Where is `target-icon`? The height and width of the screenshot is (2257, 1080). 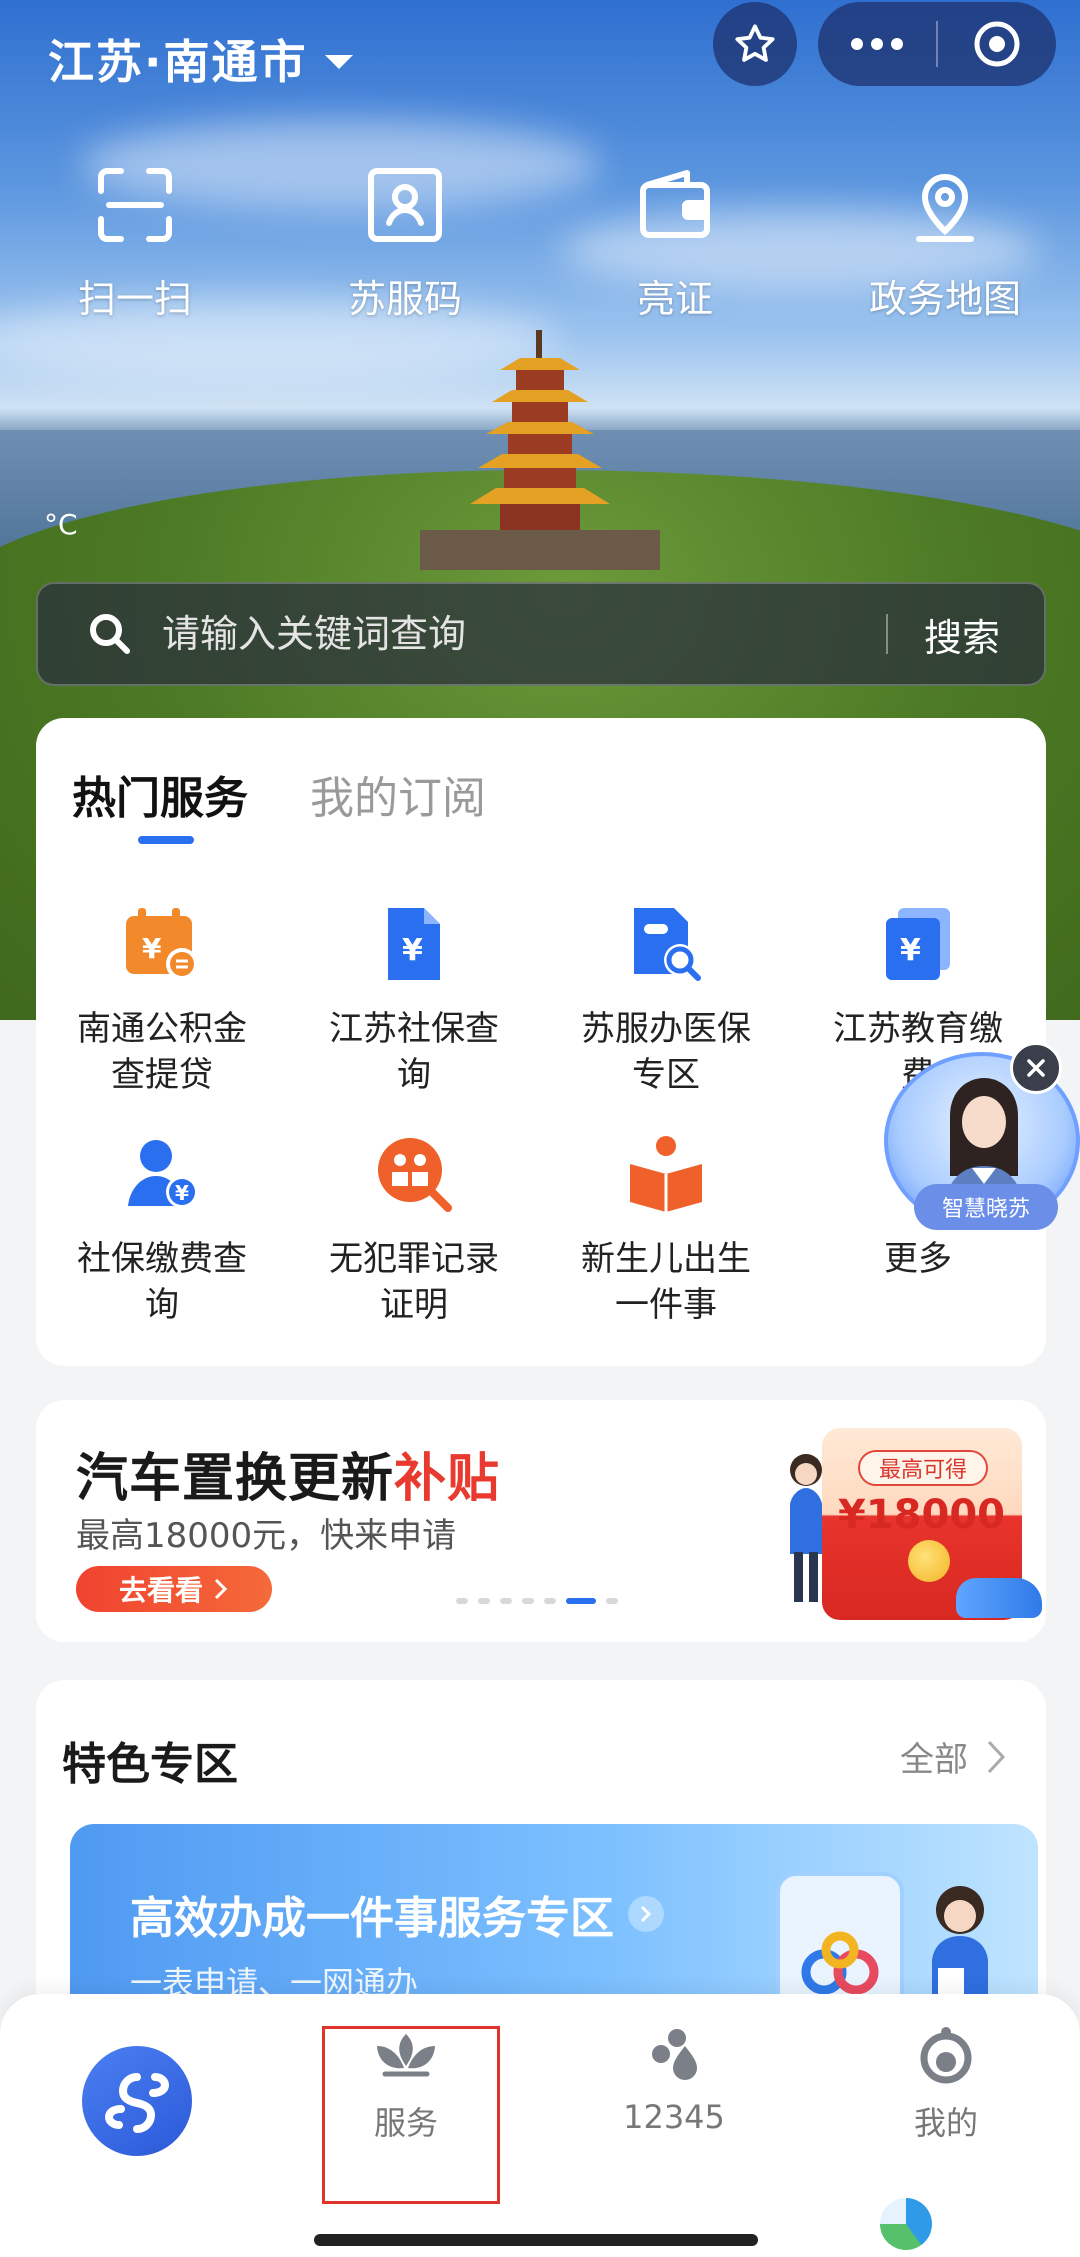
target-icon is located at coordinates (997, 44).